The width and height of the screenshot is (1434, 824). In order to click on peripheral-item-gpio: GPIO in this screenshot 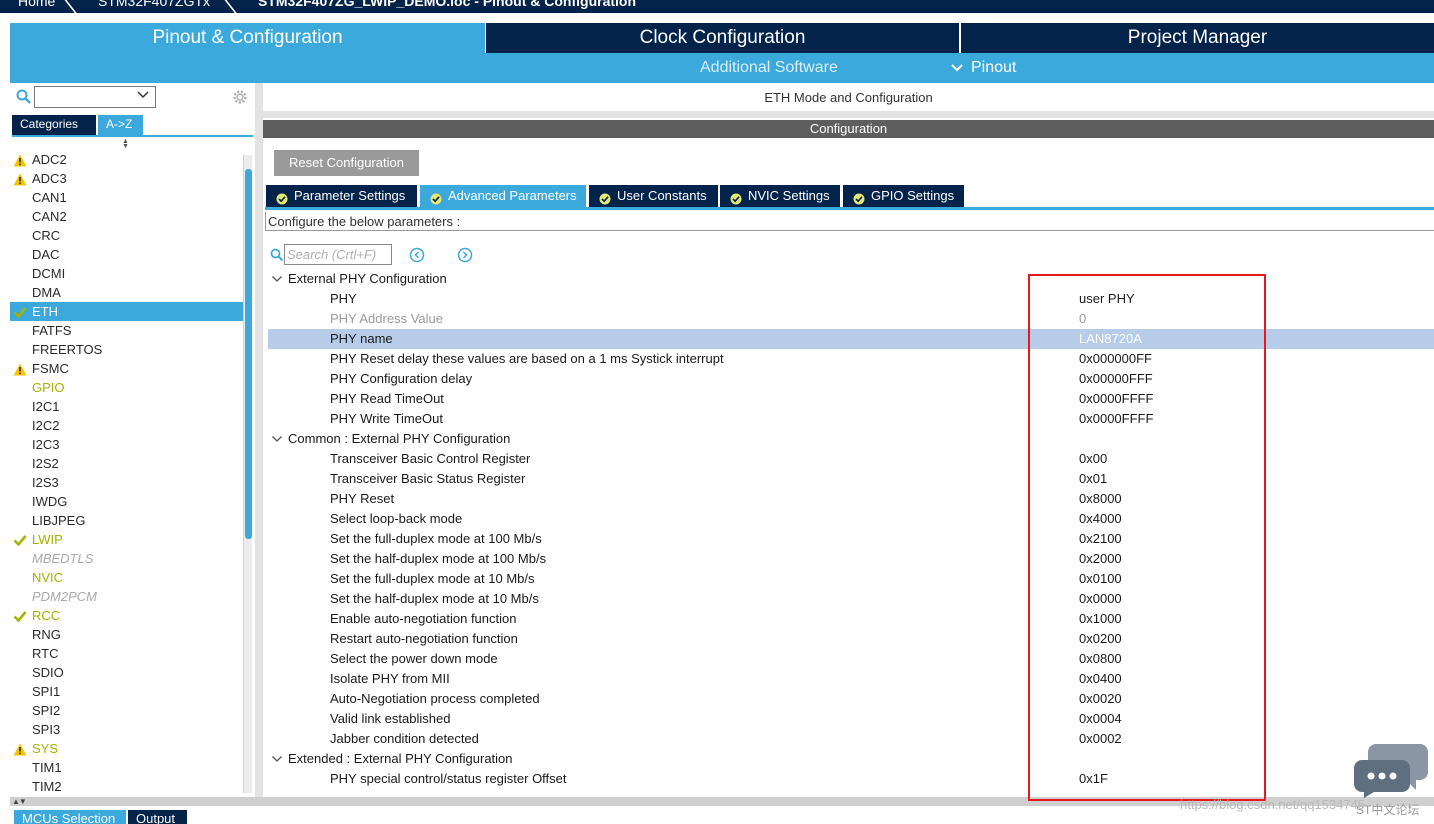, I will do `click(127, 387)`.